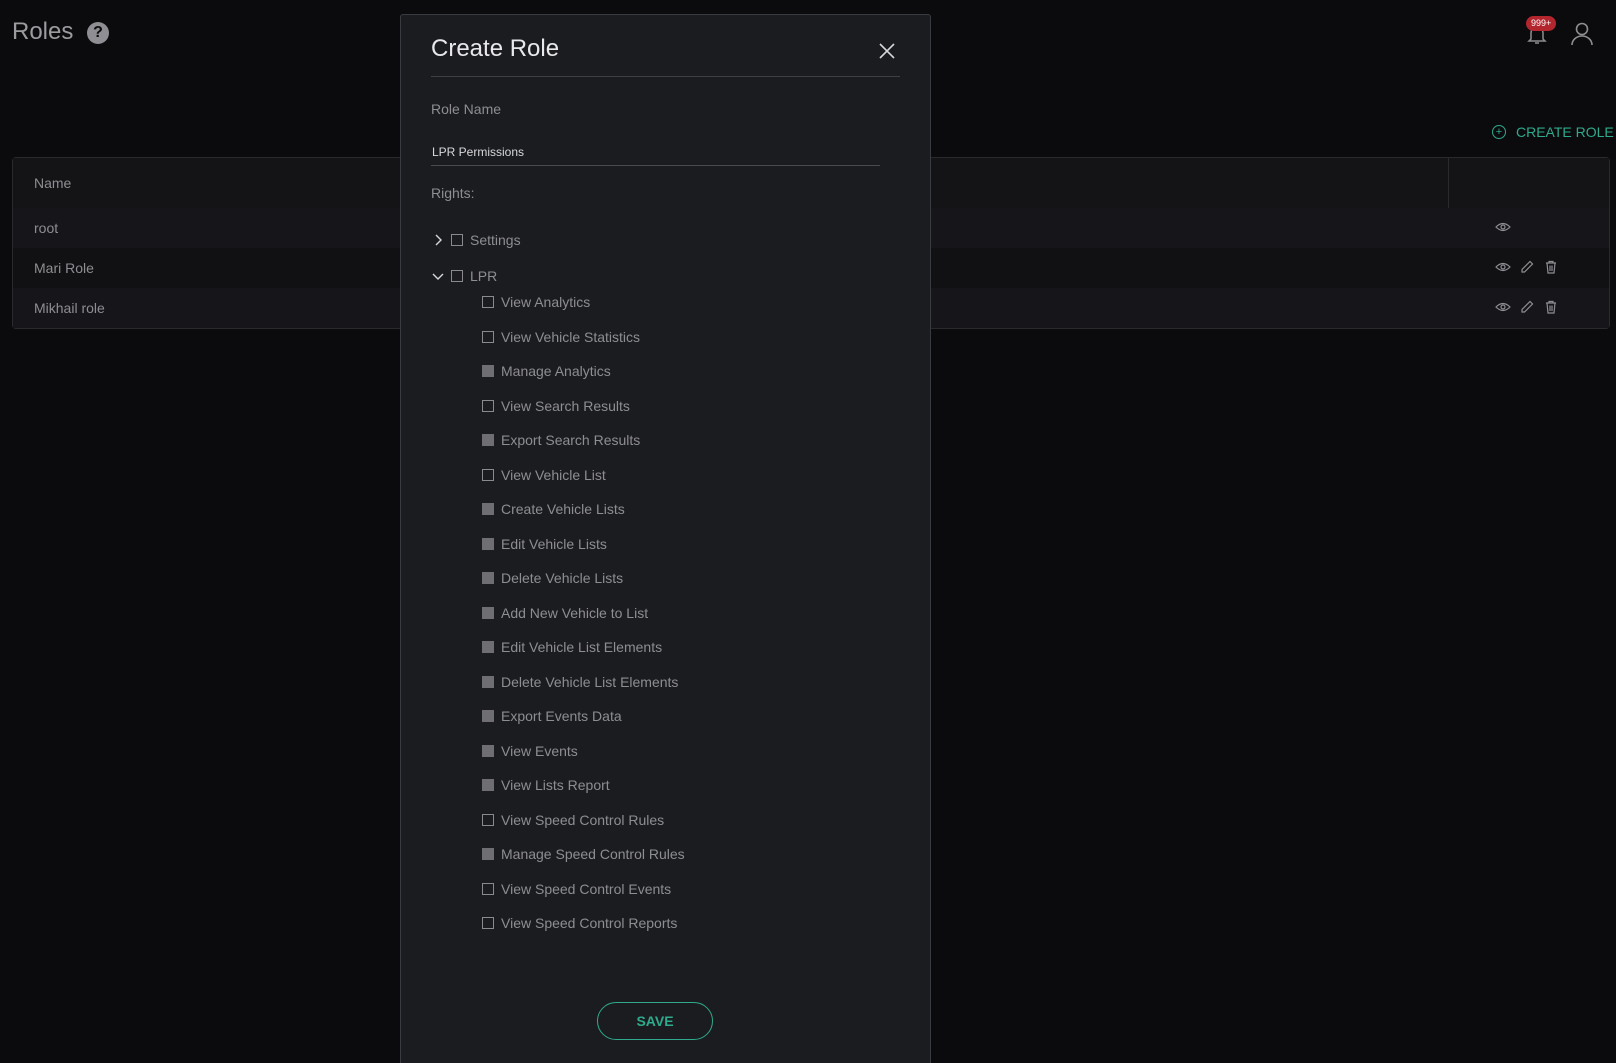 The height and width of the screenshot is (1063, 1616). Describe the element at coordinates (563, 509) in the screenshot. I see `right-label: Create Vehicle Lists` at that location.